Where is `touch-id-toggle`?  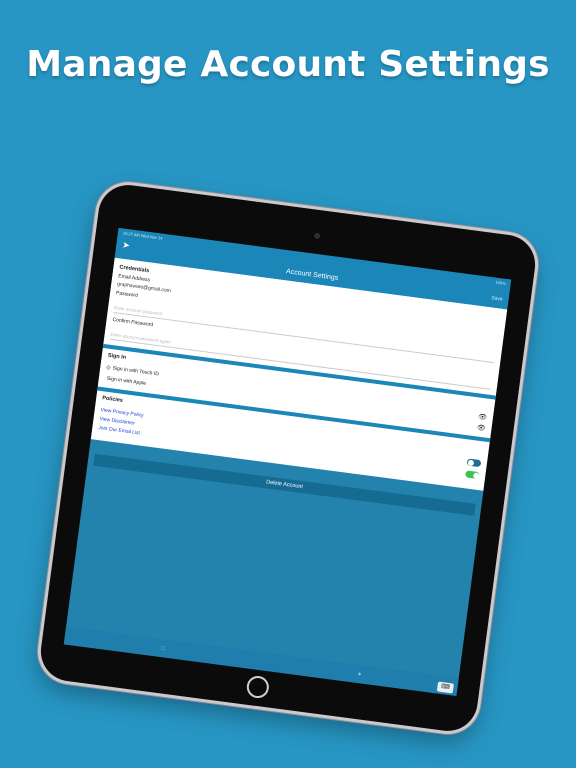 touch-id-toggle is located at coordinates (474, 463).